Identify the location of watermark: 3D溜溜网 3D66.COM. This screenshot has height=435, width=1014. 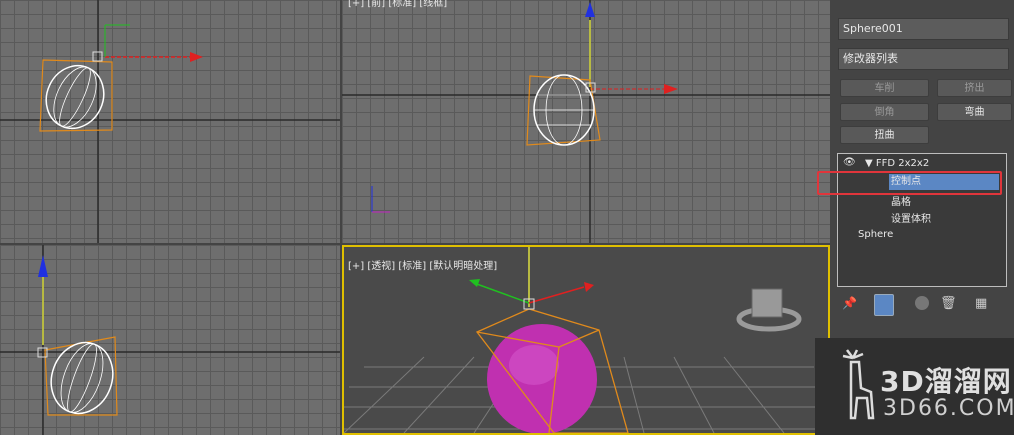
(914, 386).